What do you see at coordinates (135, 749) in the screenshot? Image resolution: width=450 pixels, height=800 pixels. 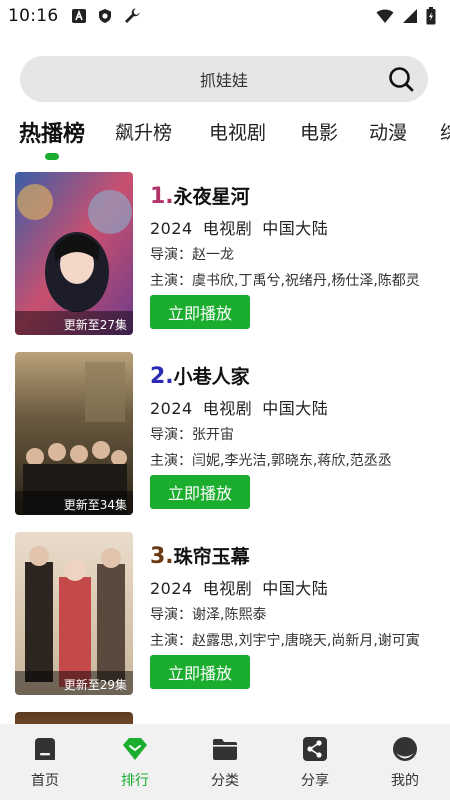 I see `ranking-diamond-icon` at bounding box center [135, 749].